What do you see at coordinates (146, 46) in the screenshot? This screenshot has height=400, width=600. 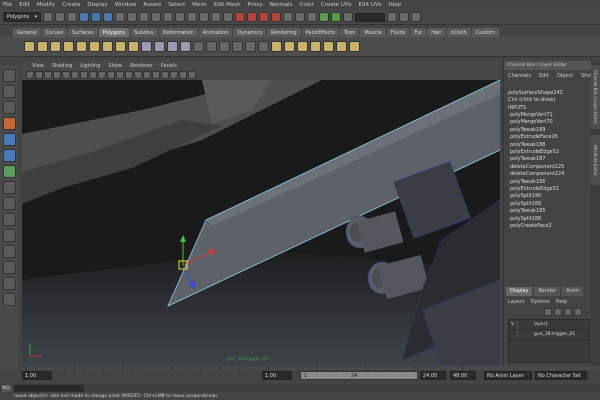 I see `combine-icon` at bounding box center [146, 46].